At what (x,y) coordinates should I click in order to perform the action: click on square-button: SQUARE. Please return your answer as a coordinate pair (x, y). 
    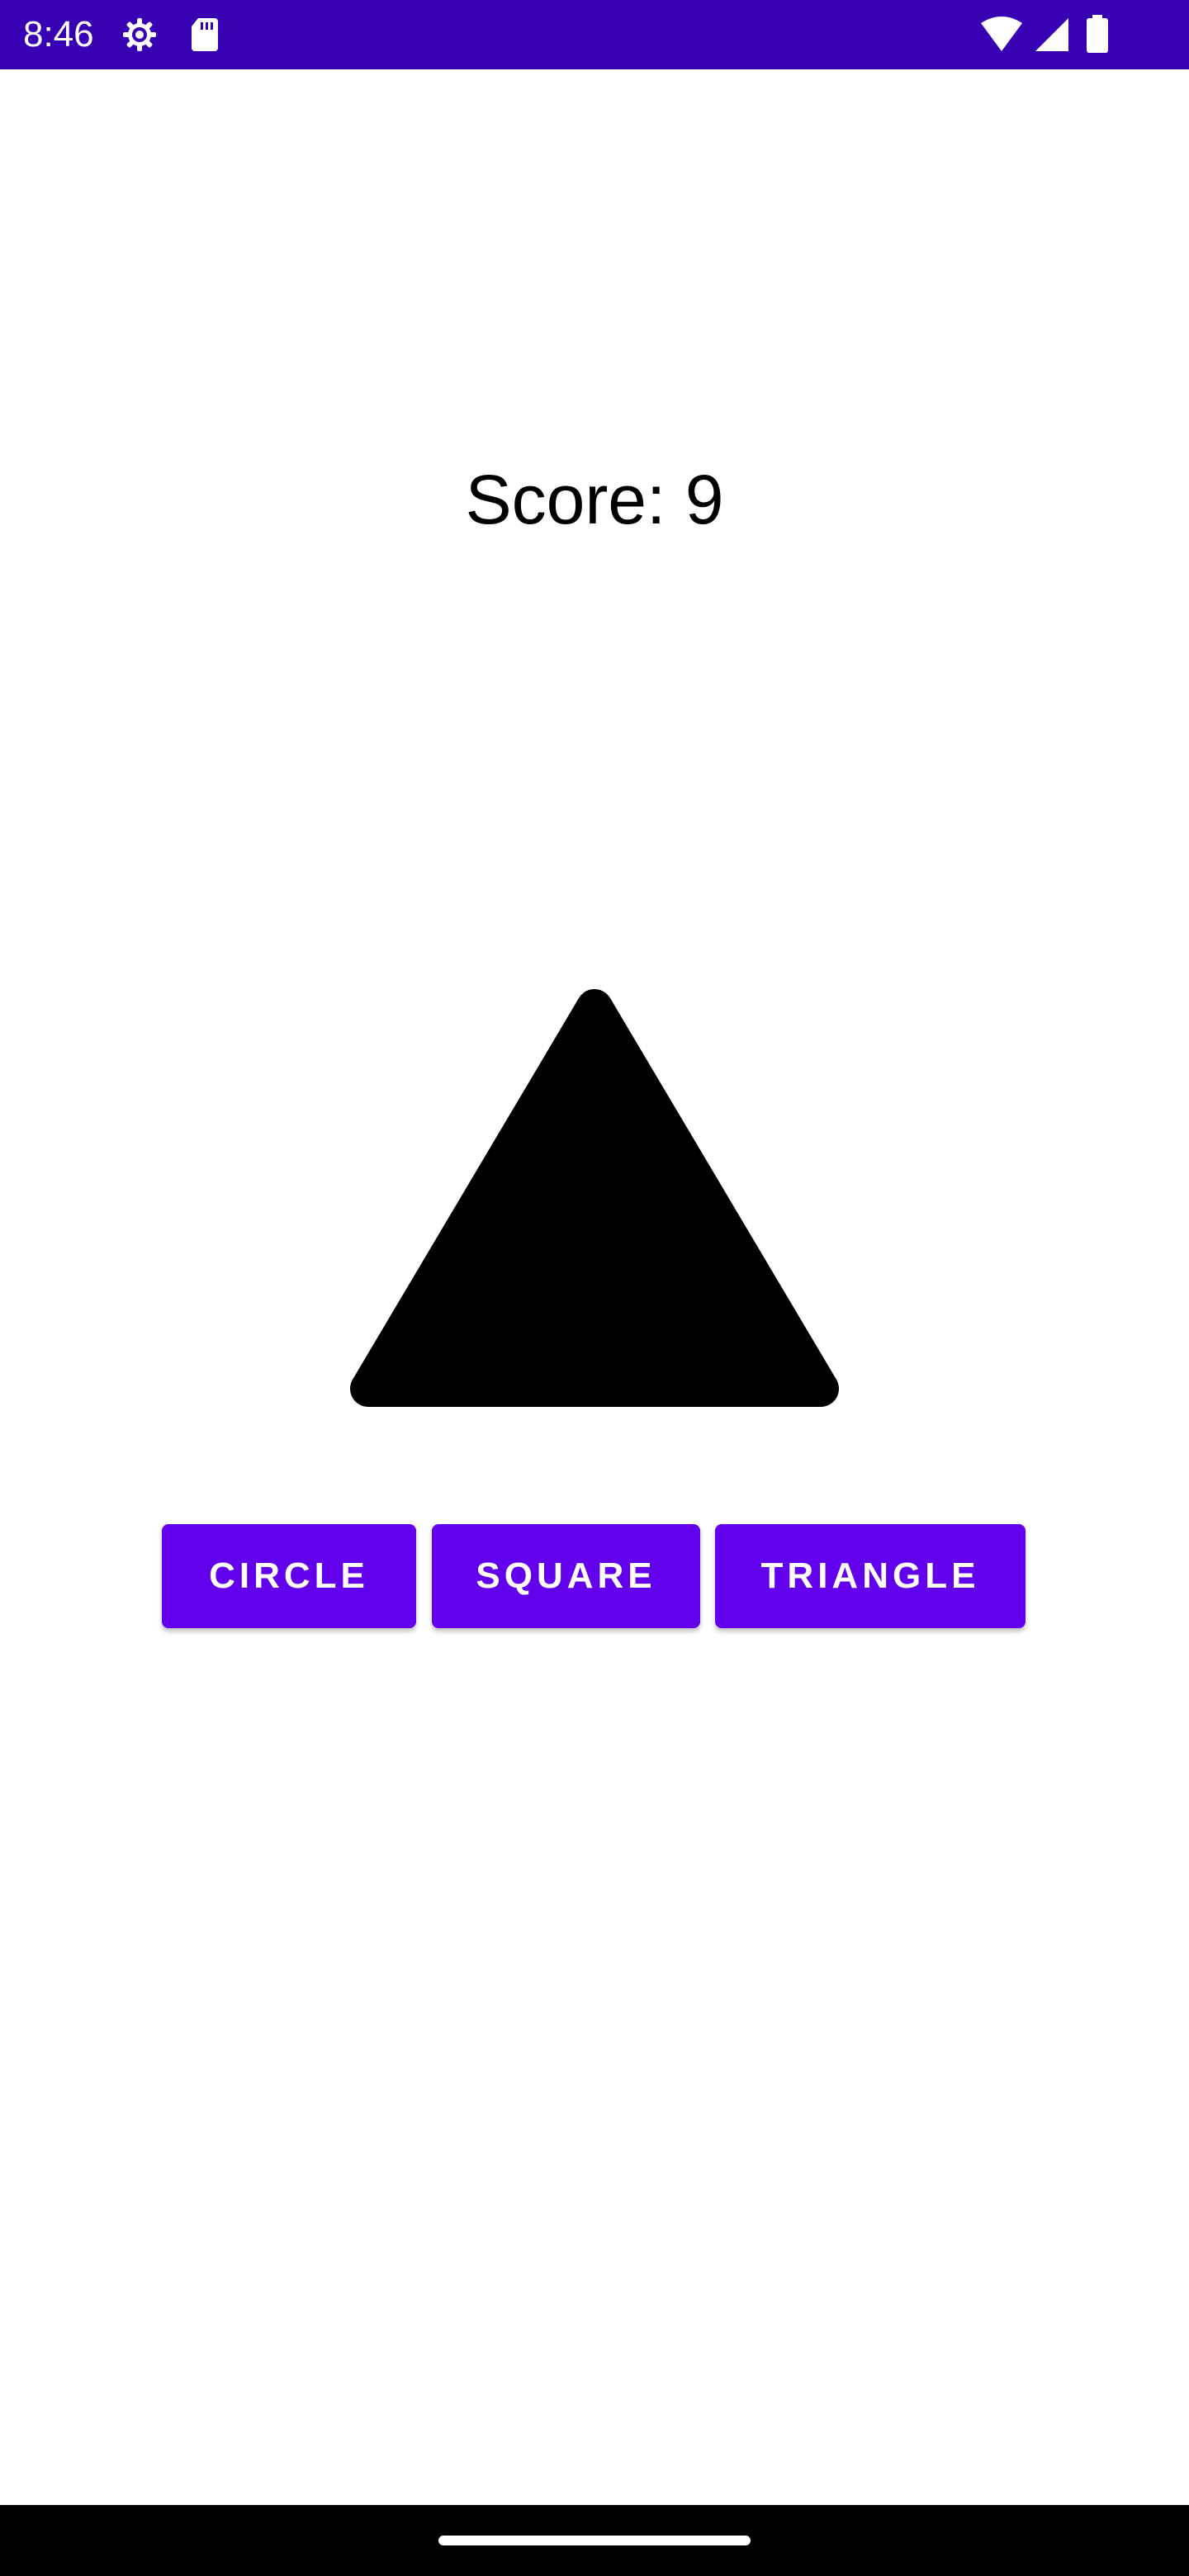
    Looking at the image, I should click on (566, 1576).